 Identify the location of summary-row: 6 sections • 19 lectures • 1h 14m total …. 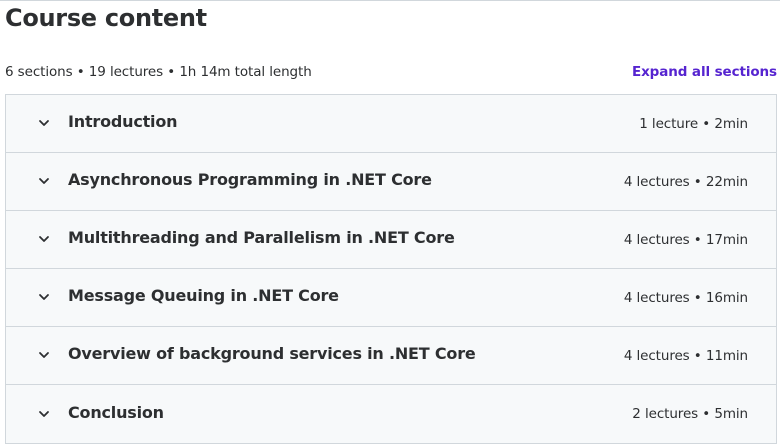
(391, 72).